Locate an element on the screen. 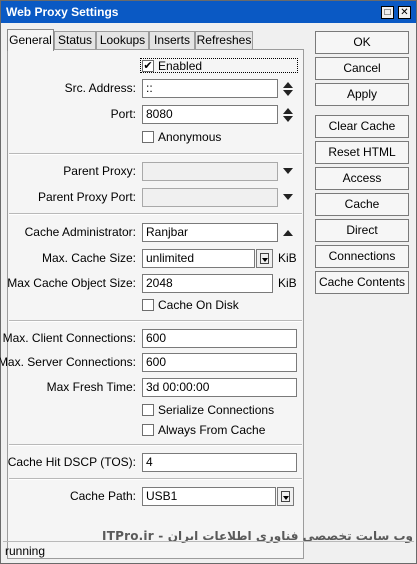 The height and width of the screenshot is (564, 417). checkmark-icon: ✔ is located at coordinates (148, 66).